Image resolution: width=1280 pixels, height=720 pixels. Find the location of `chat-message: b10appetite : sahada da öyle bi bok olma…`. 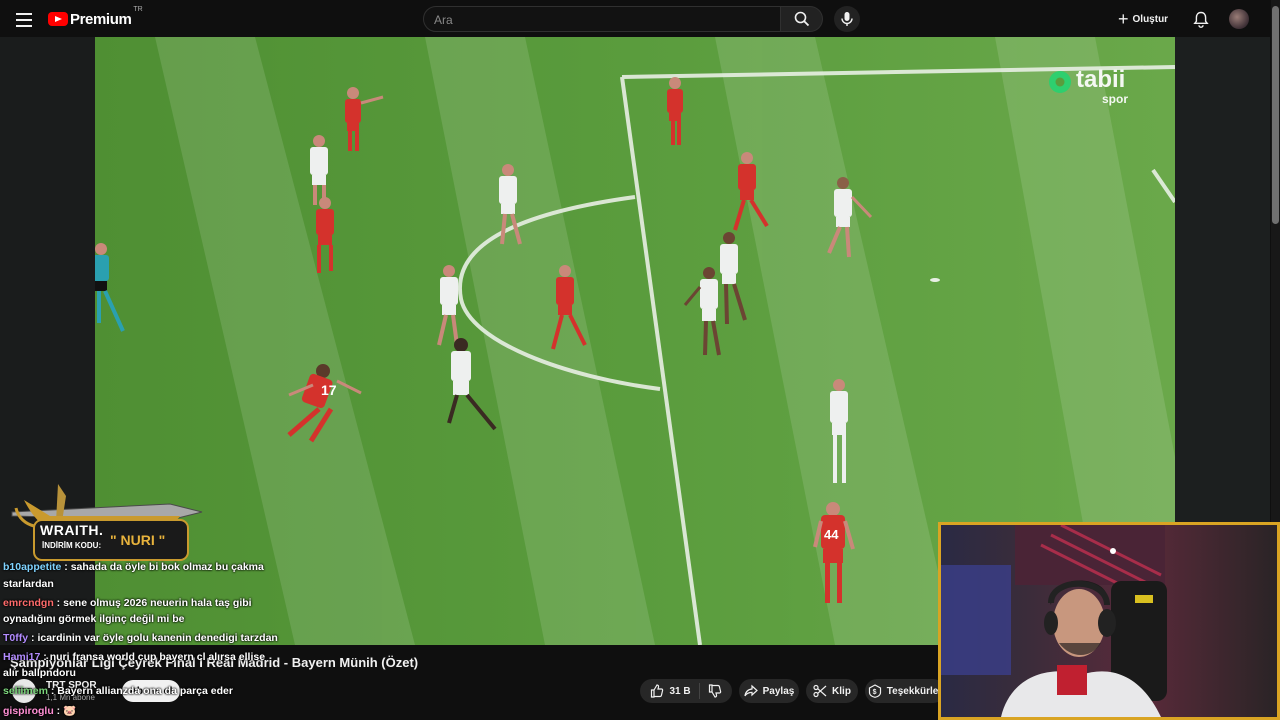

chat-message: b10appetite : sahada da öyle bi bok olma… is located at coordinates (133, 567).